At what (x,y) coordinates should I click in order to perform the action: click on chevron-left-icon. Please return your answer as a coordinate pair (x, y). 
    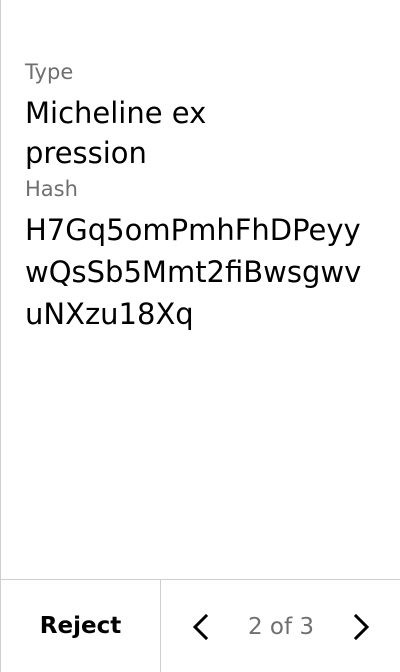
    Looking at the image, I should click on (200, 627).